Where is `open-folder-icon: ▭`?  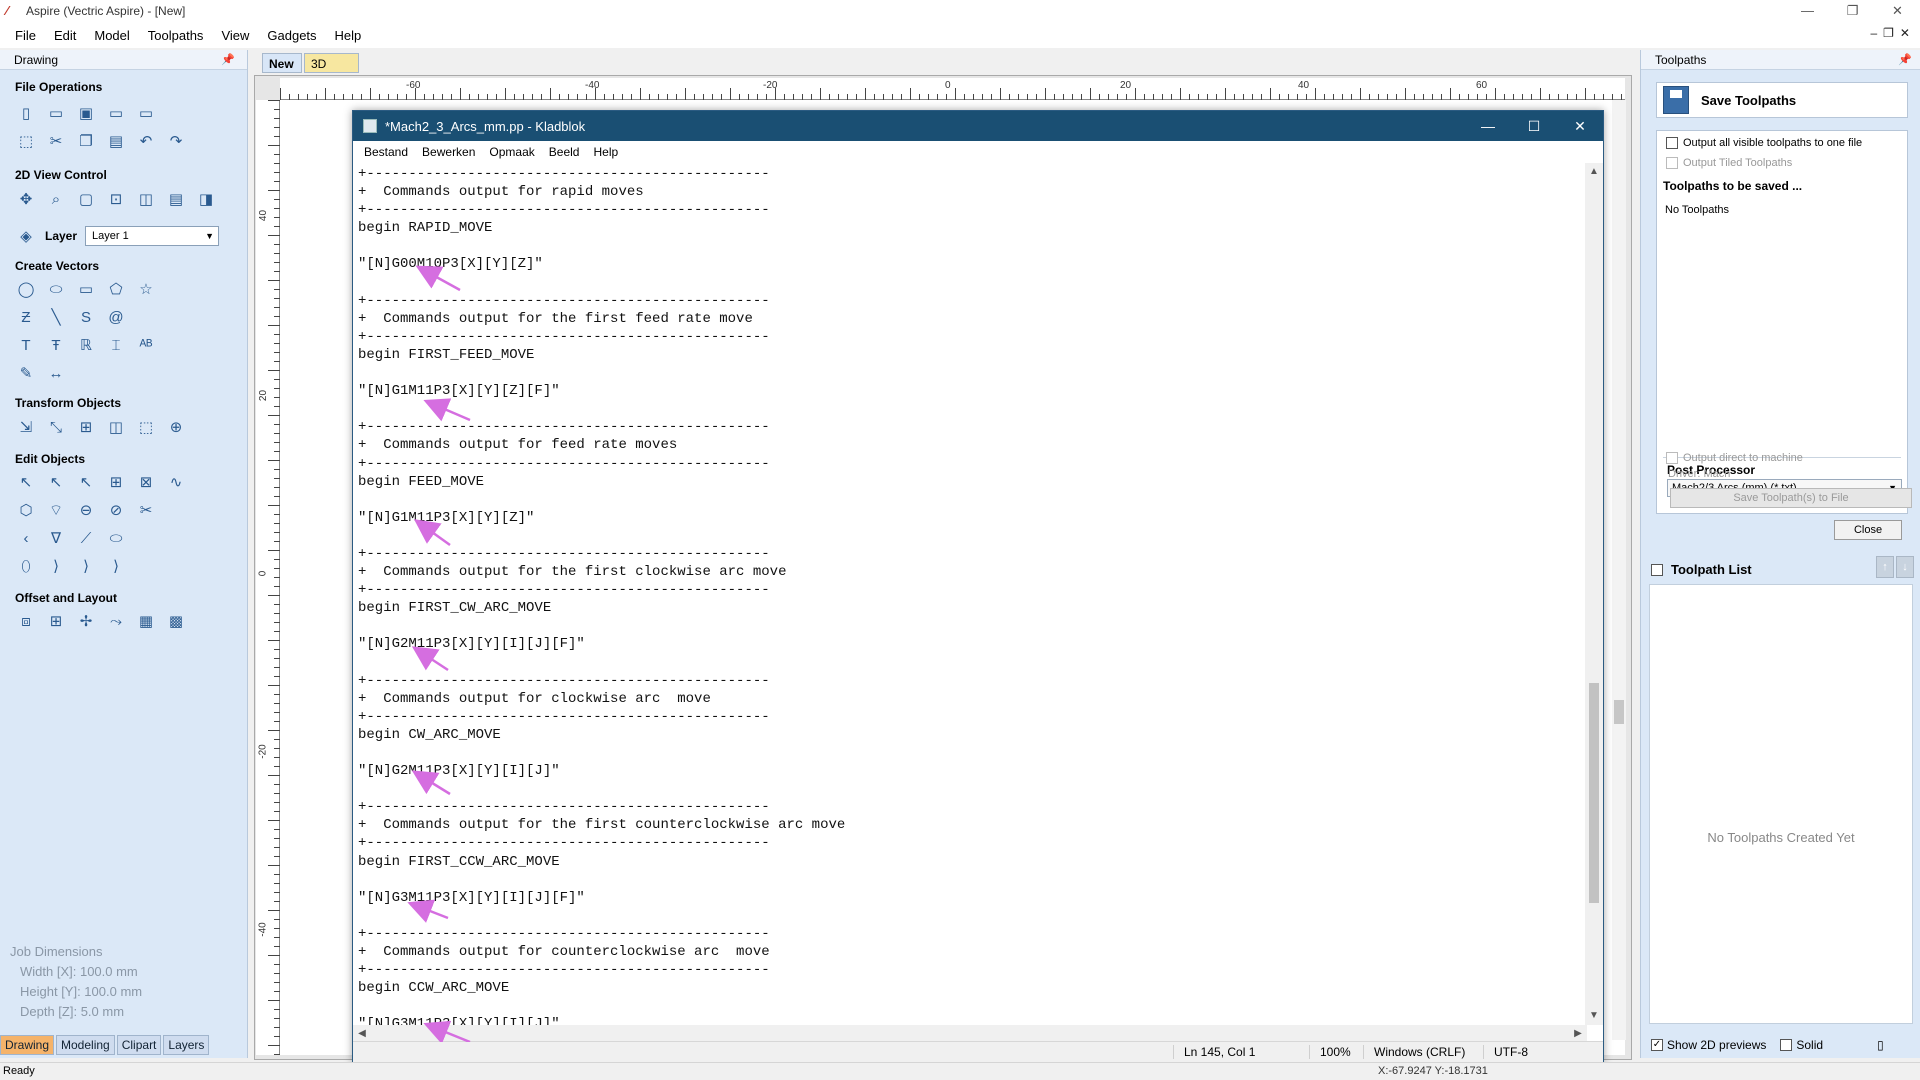 open-folder-icon: ▭ is located at coordinates (116, 113).